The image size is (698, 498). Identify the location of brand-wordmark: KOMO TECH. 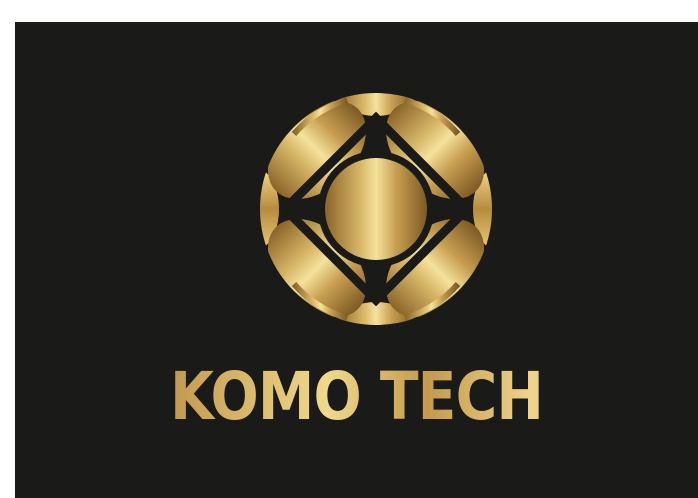
(356, 397).